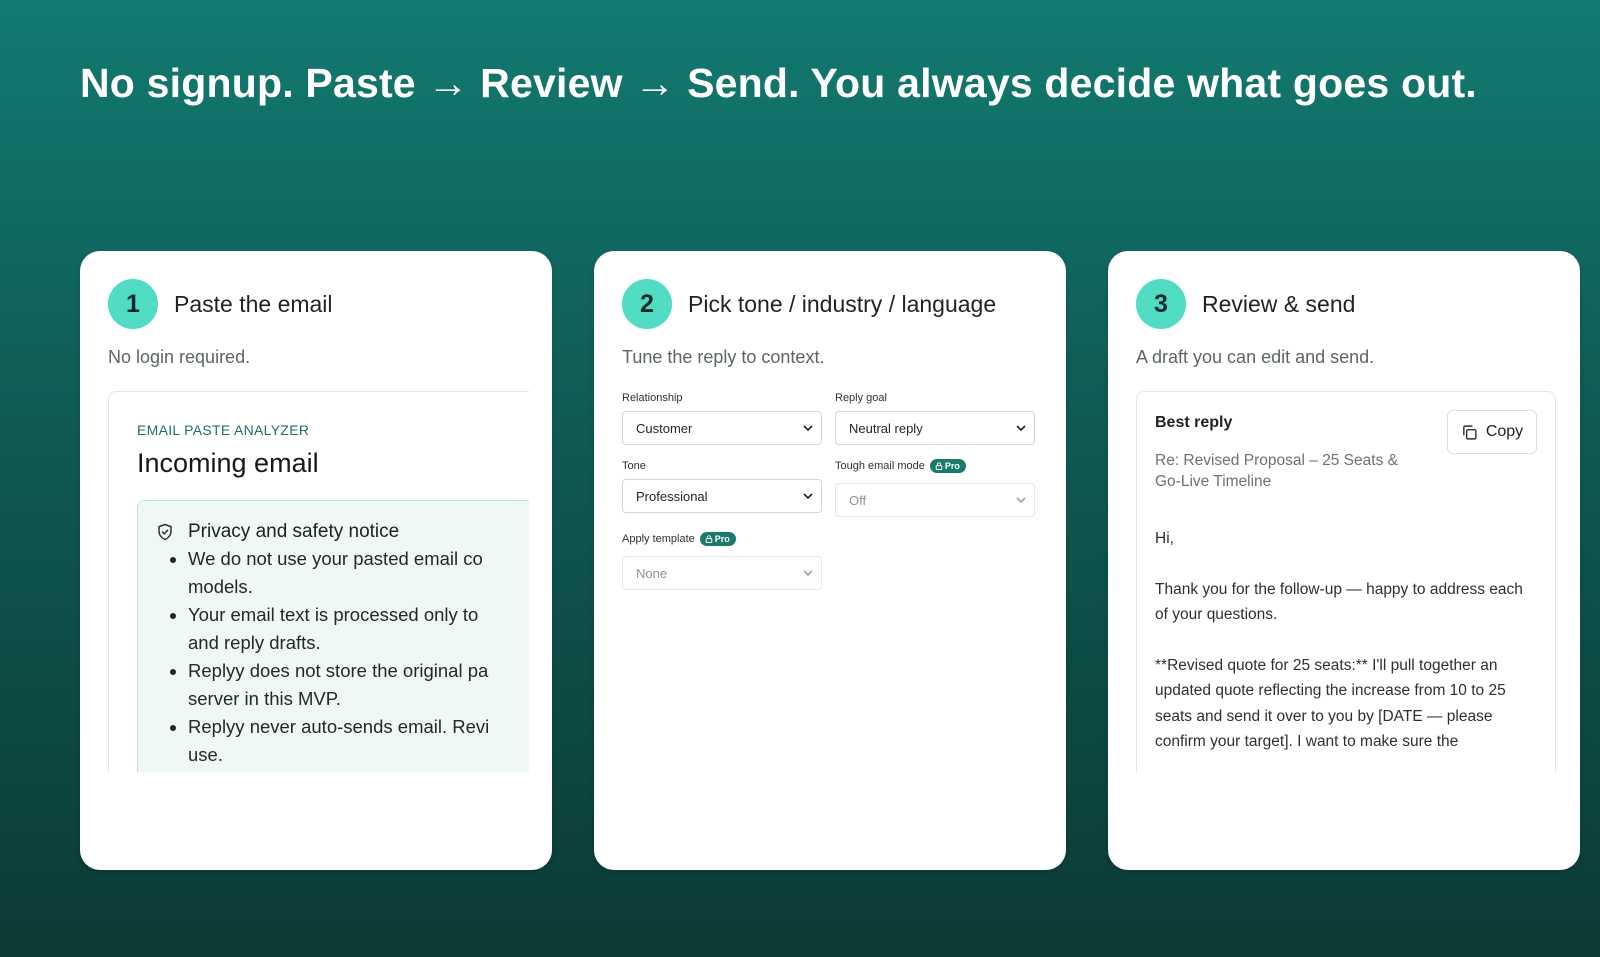 The height and width of the screenshot is (957, 1600). Describe the element at coordinates (1492, 432) in the screenshot. I see `copy-button: Copy` at that location.